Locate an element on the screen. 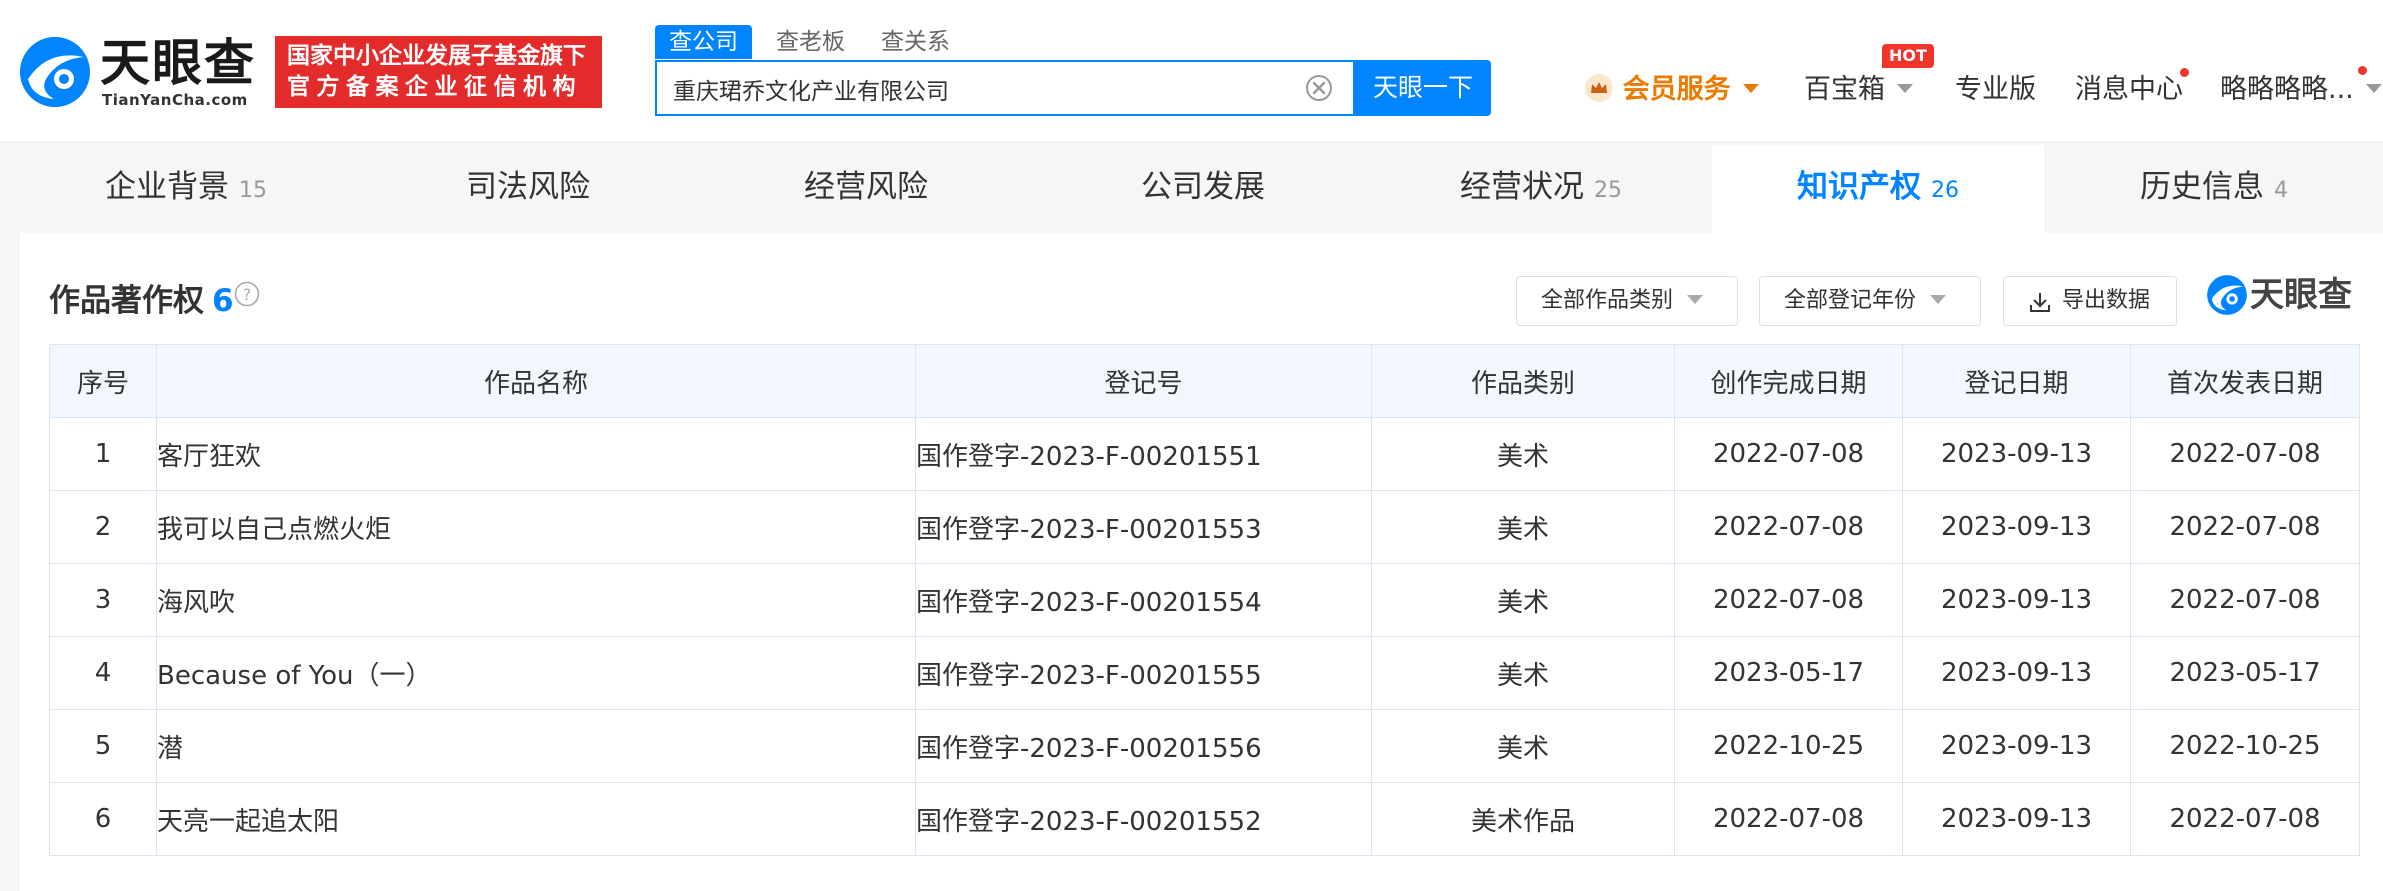 The height and width of the screenshot is (891, 2383). cell-publish-date: 2023-05-17 is located at coordinates (2245, 673).